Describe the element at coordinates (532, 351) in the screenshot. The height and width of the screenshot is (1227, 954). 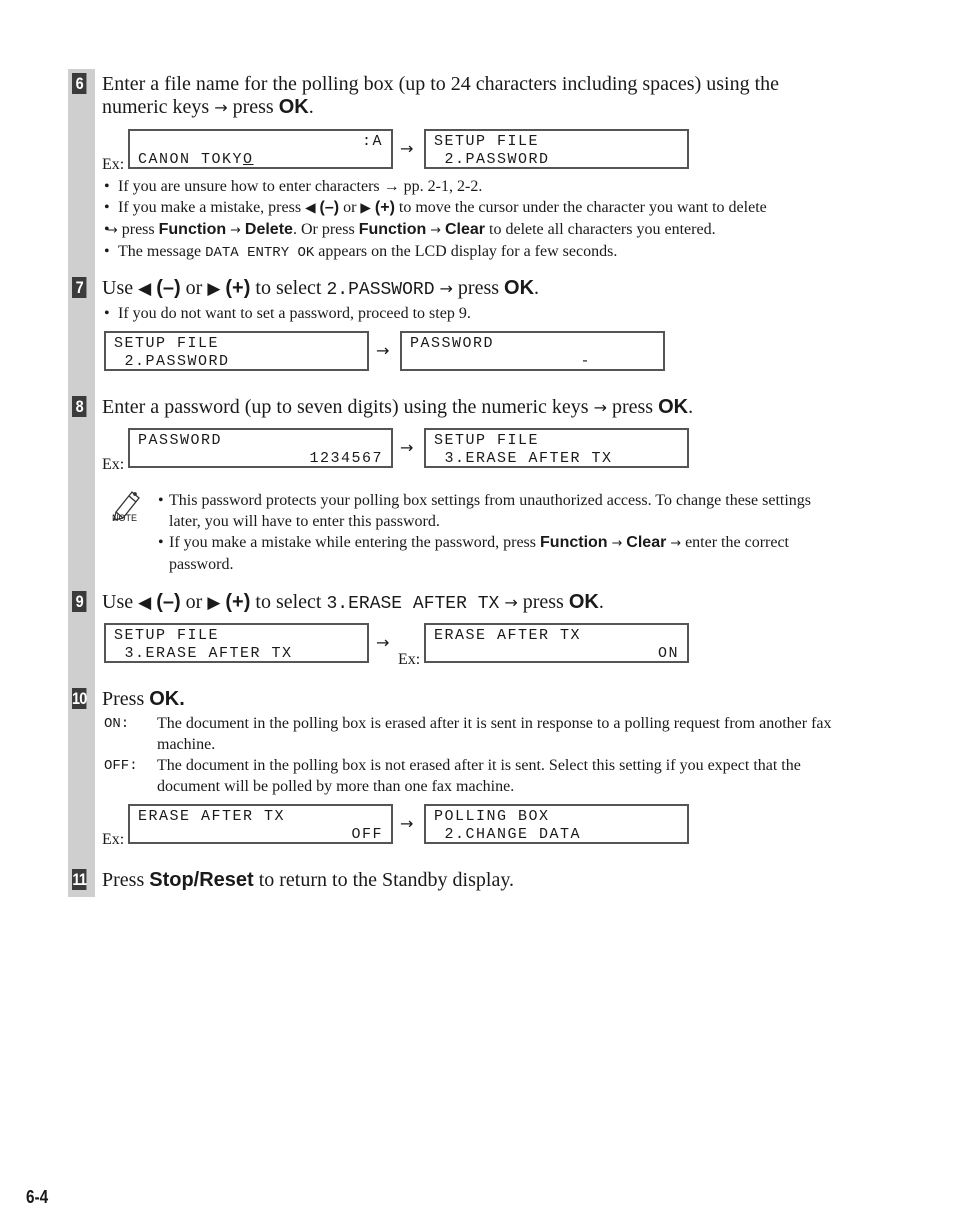
I see `lcd-display-password: PASSWORD -` at that location.